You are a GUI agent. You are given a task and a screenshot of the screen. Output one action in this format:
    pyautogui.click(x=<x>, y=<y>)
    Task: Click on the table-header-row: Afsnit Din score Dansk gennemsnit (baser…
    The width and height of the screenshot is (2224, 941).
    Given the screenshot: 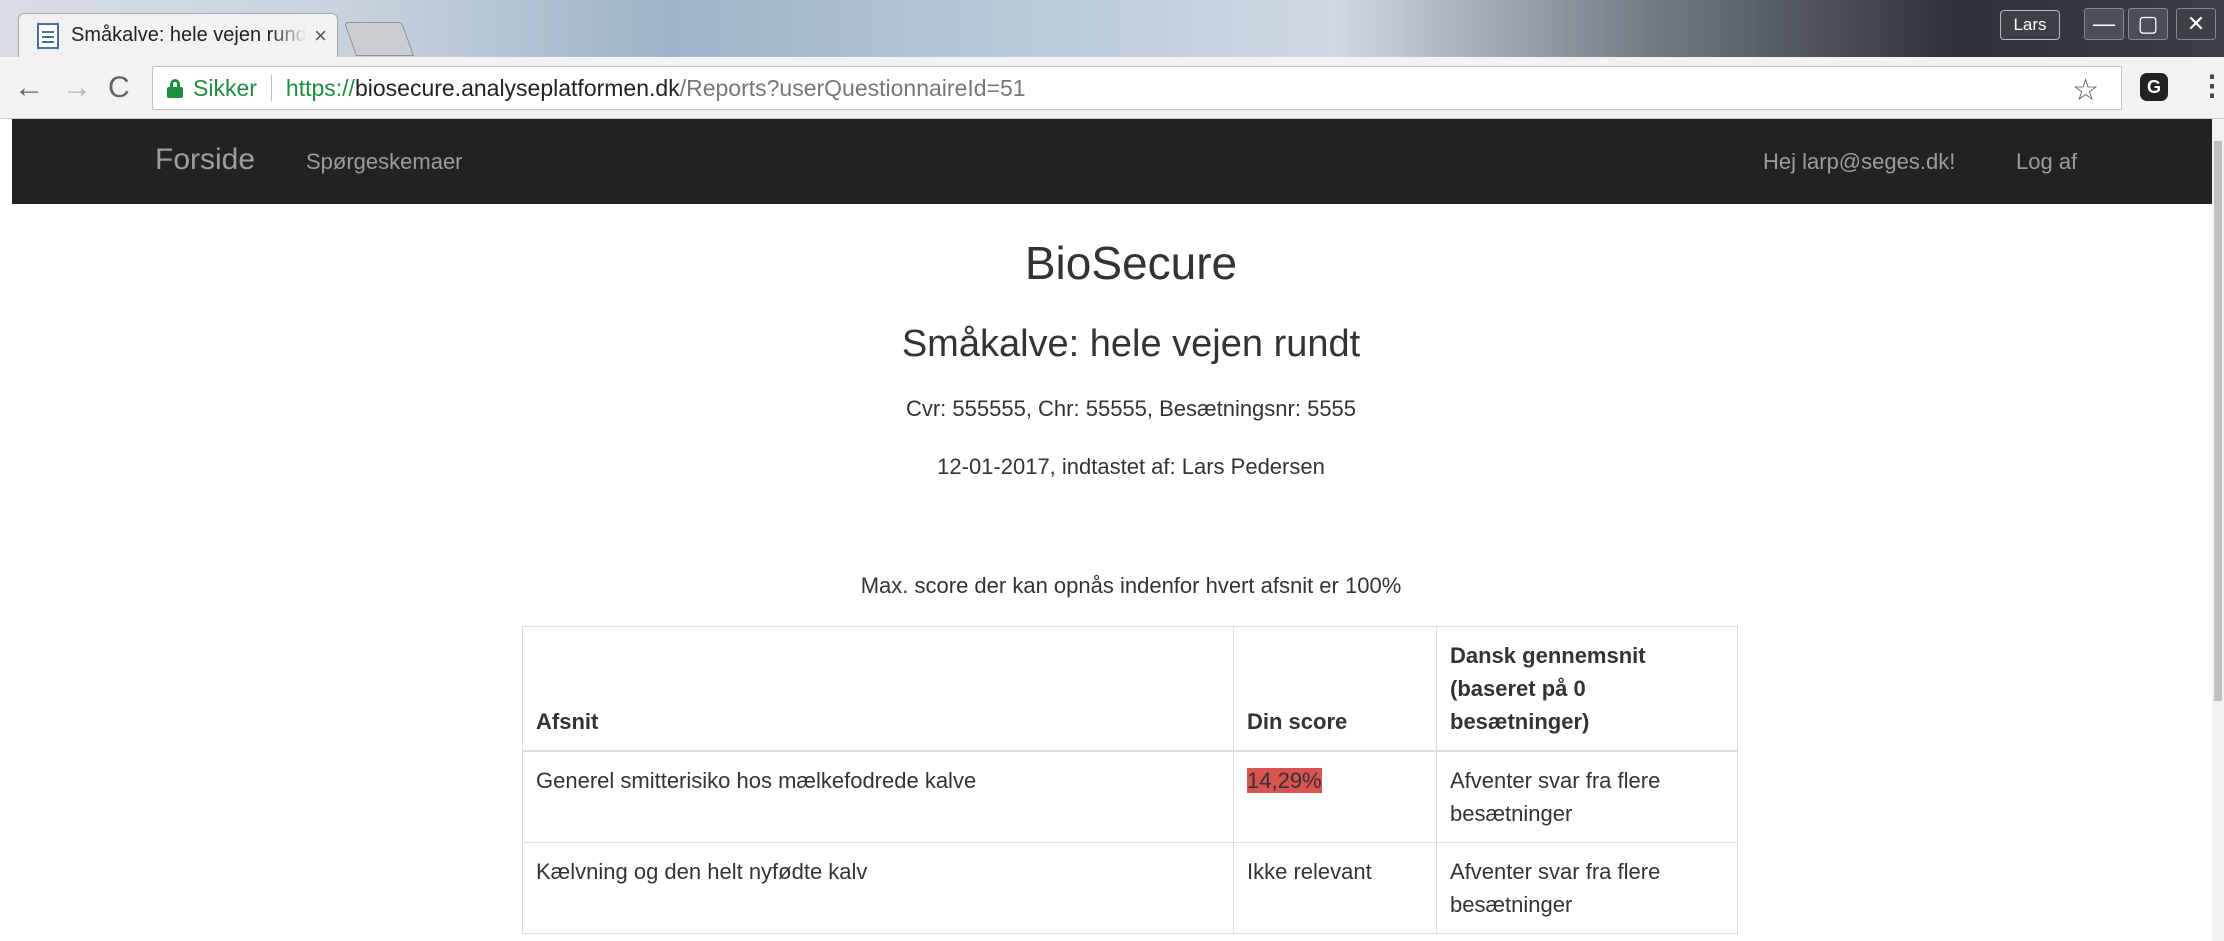 What is the action you would take?
    pyautogui.click(x=1130, y=689)
    